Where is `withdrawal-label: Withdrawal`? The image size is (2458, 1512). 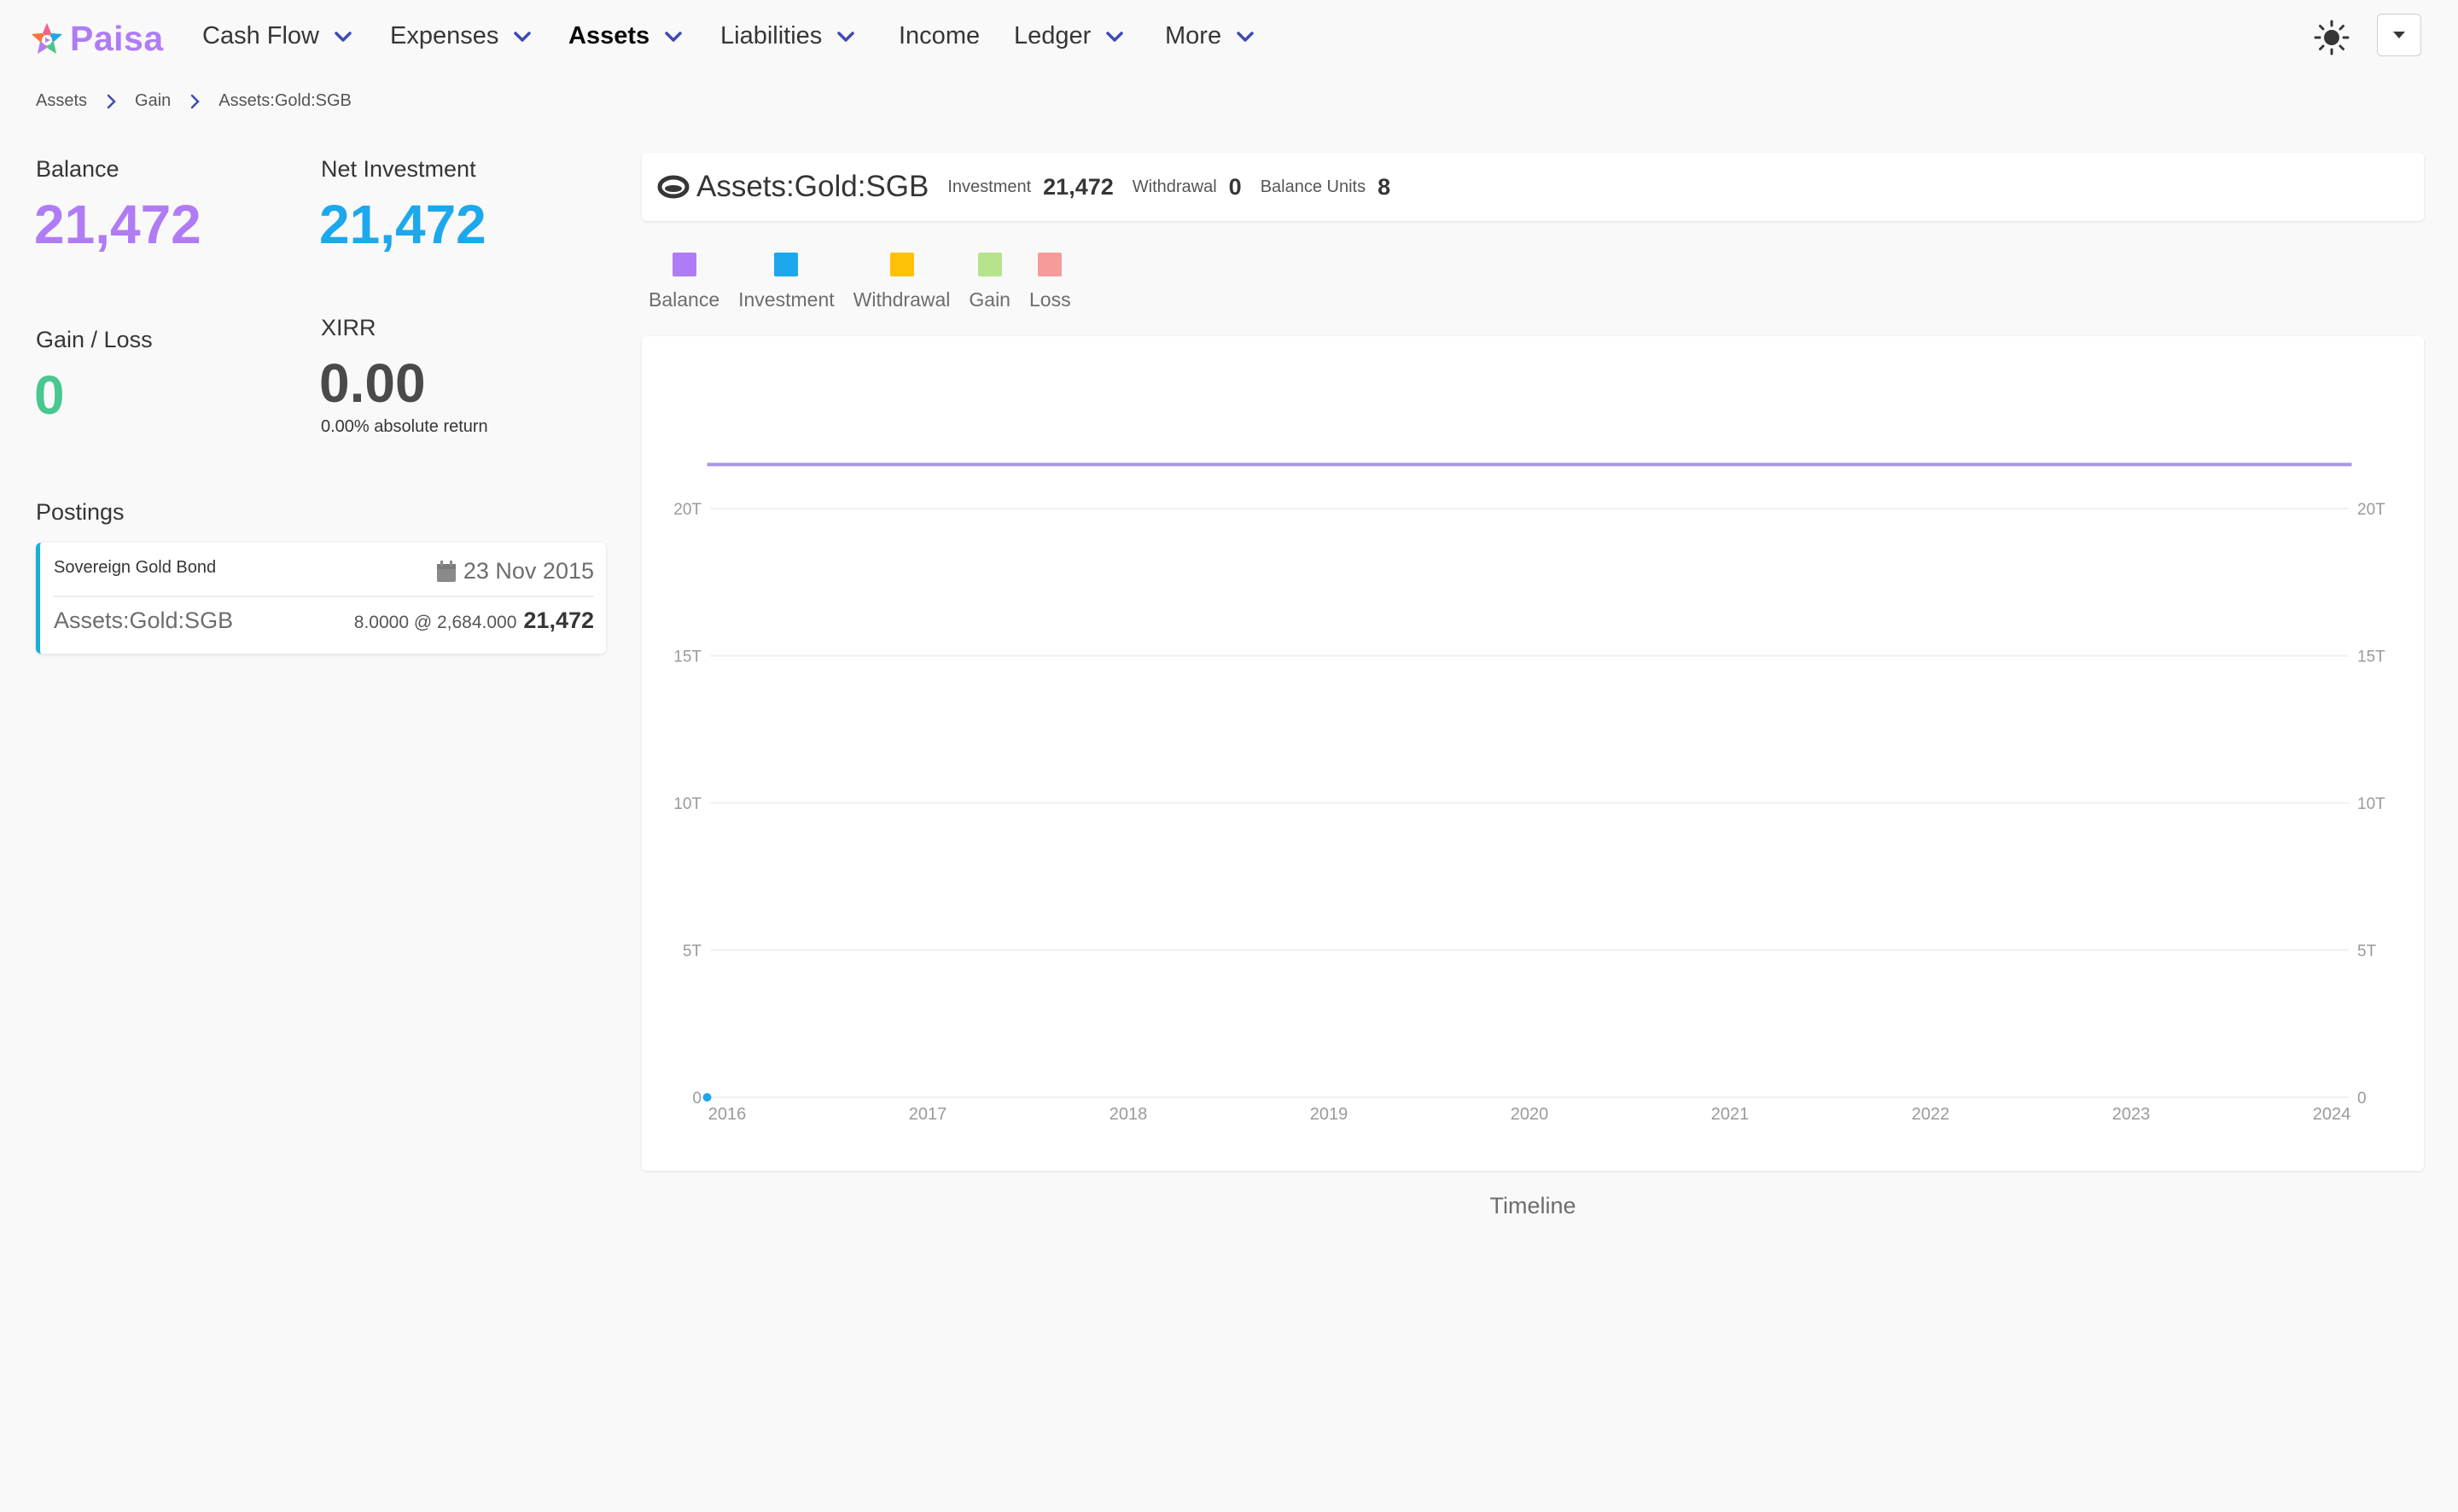
withdrawal-label: Withdrawal is located at coordinates (1174, 186).